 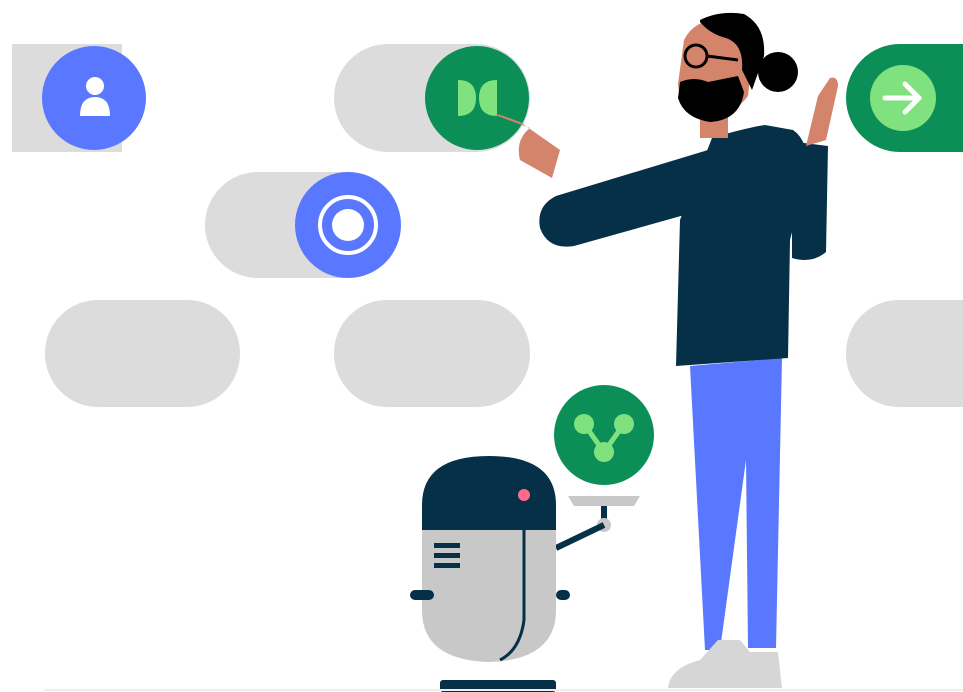 I want to click on robot, so click(x=532, y=538).